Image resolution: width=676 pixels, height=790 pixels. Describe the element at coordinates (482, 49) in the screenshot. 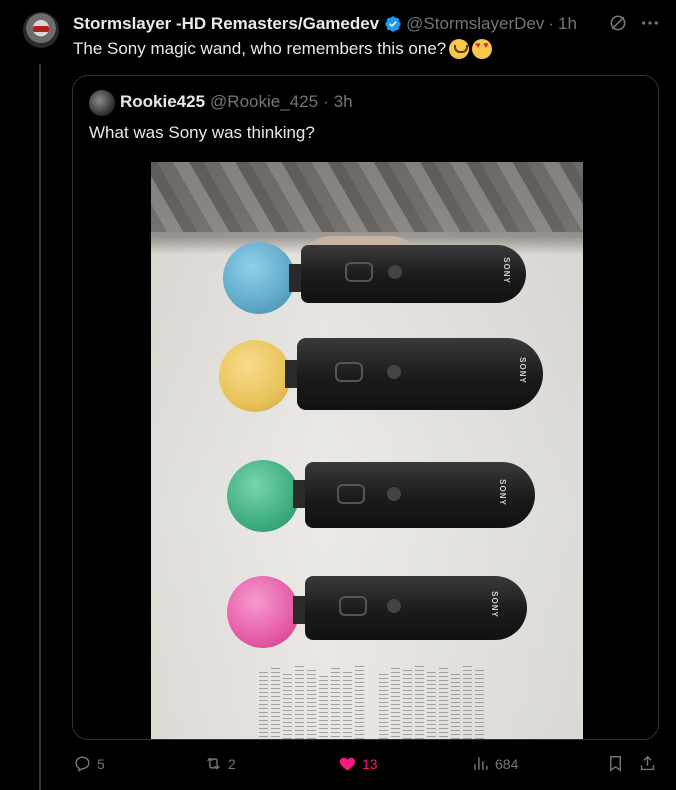

I see `heart-eyes-emoji` at that location.